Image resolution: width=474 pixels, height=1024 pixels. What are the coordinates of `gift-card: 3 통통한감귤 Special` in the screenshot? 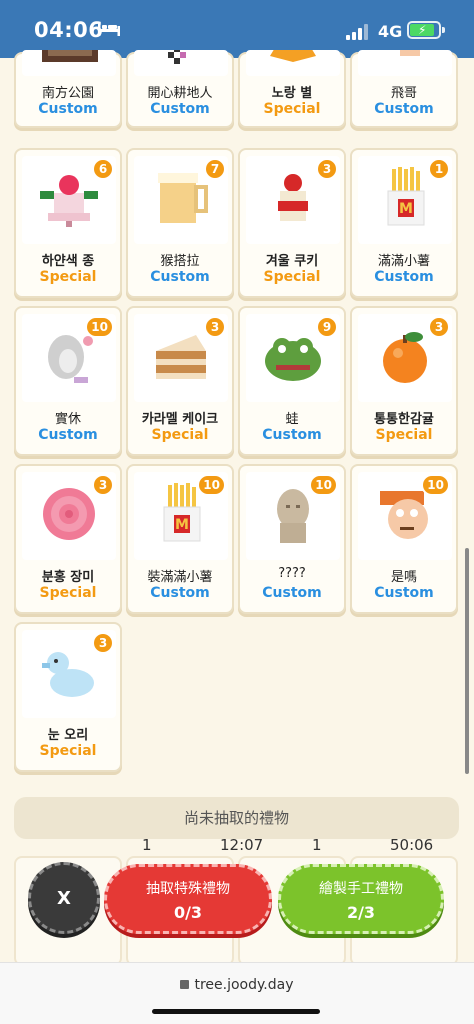 It's located at (404, 381).